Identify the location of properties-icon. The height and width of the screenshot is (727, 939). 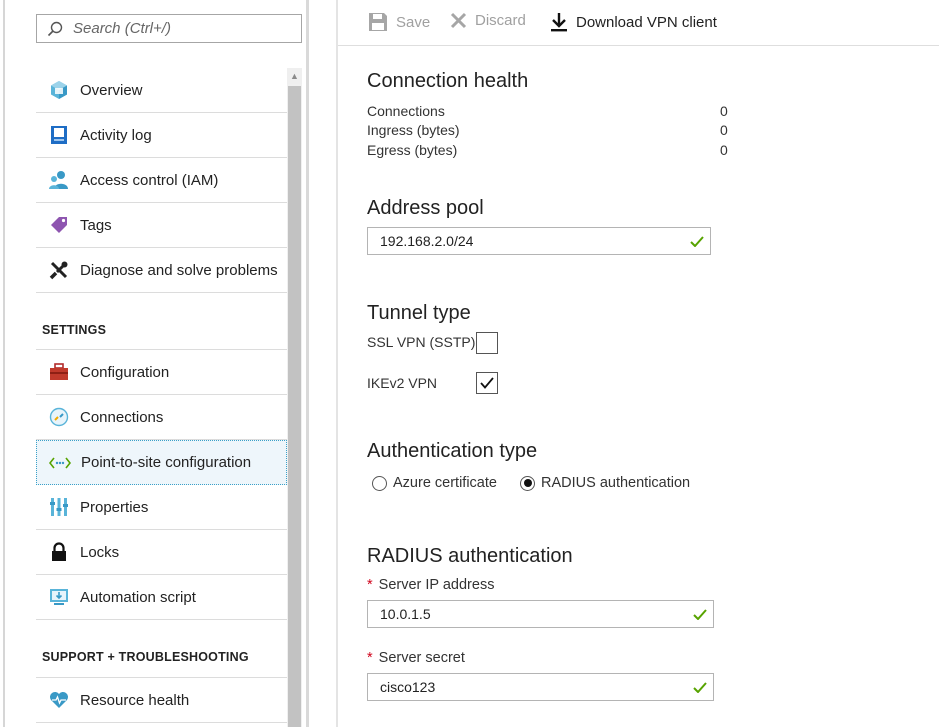
(58, 507).